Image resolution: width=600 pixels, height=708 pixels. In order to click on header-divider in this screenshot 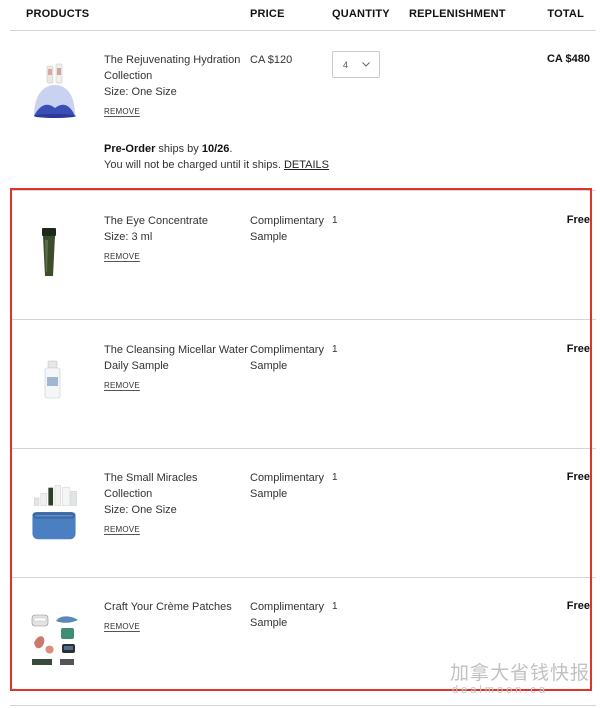, I will do `click(303, 30)`.